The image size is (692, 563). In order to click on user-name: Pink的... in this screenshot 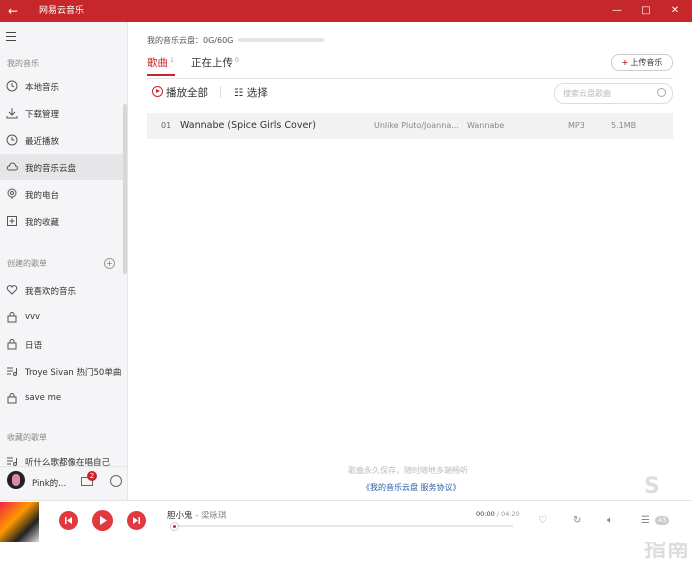, I will do `click(49, 483)`.